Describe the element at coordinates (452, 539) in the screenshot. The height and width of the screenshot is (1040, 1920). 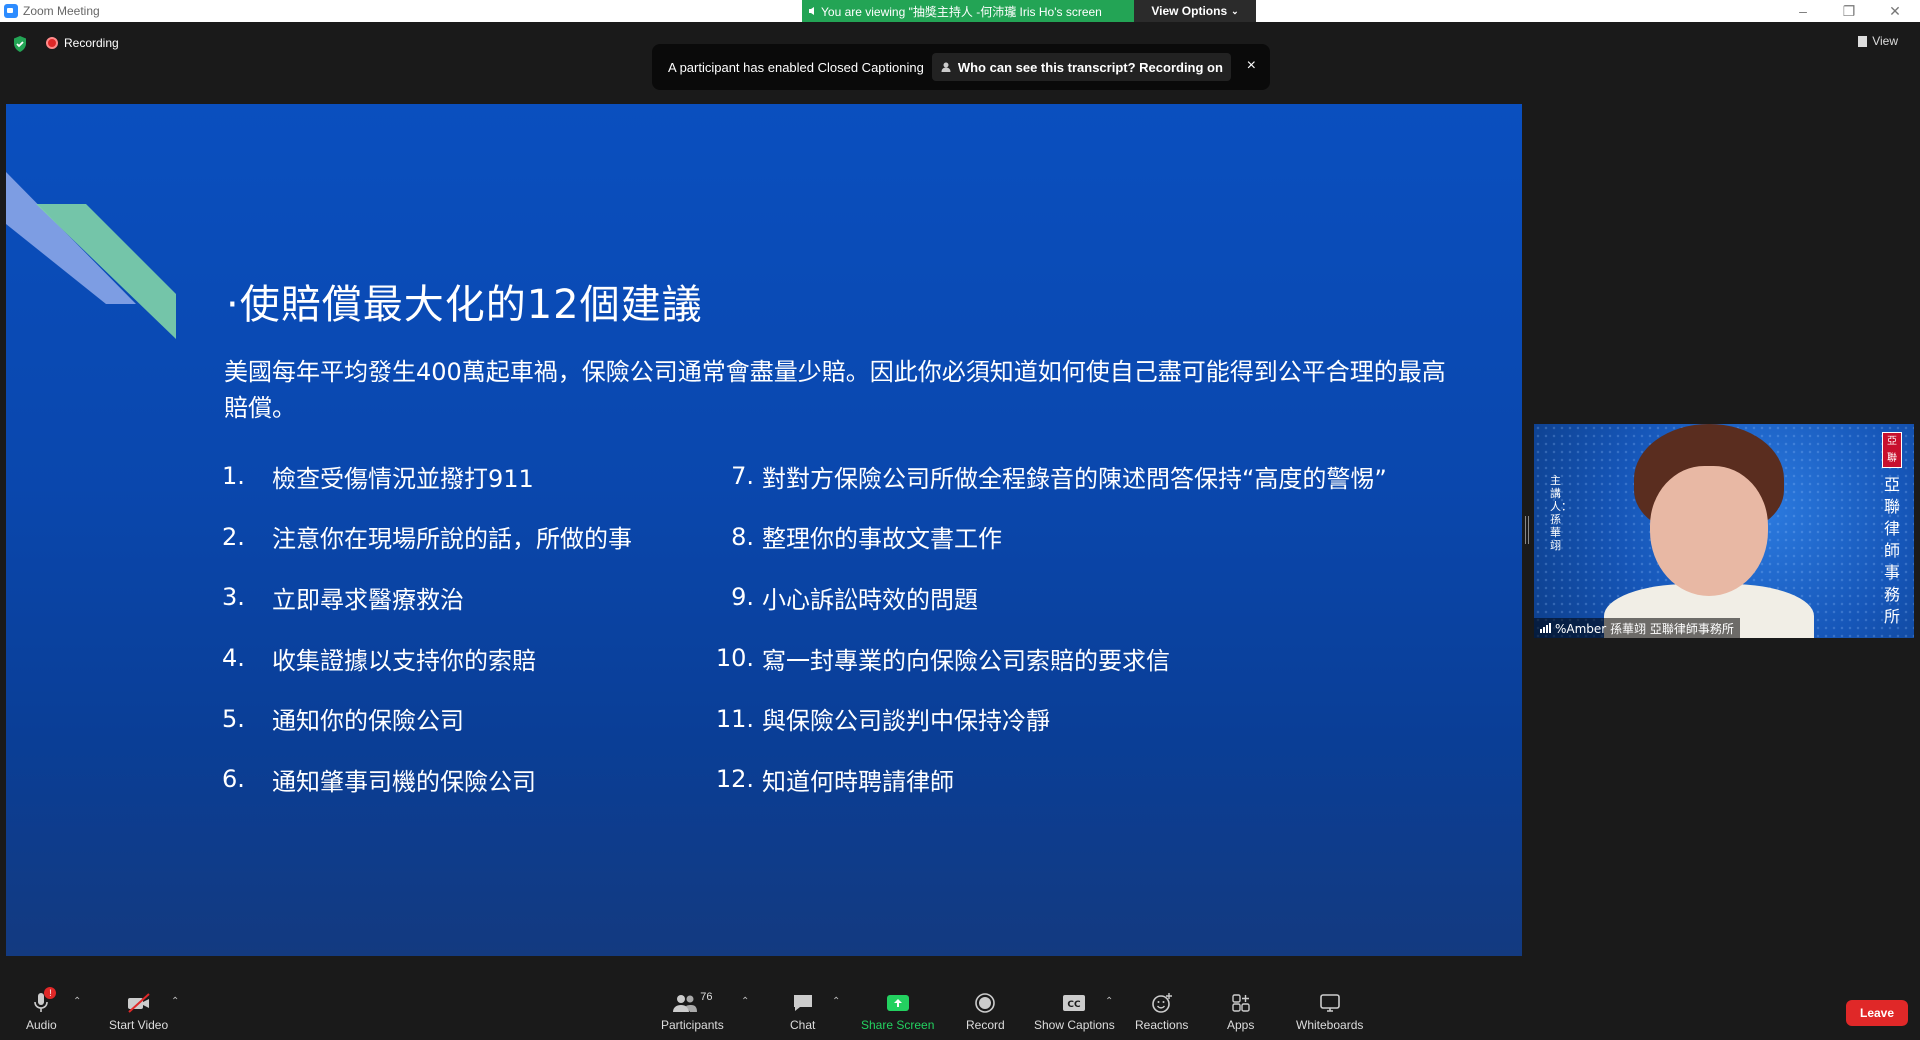
I see `item-text: 注意你在現場所說的話，所做的事` at that location.